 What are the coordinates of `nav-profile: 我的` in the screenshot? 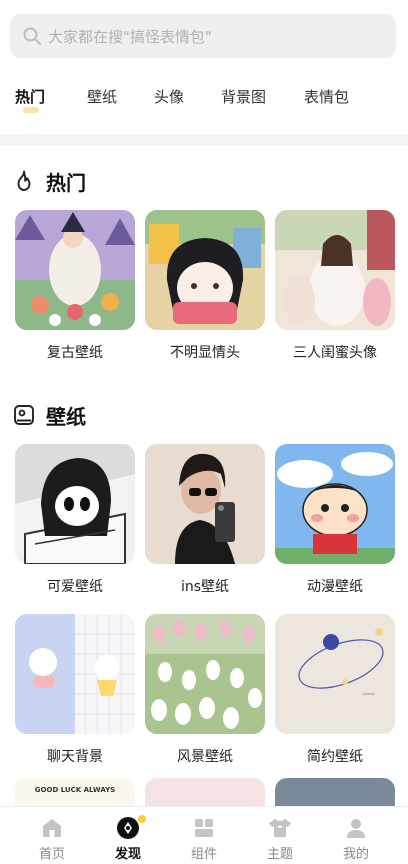 It's located at (356, 838).